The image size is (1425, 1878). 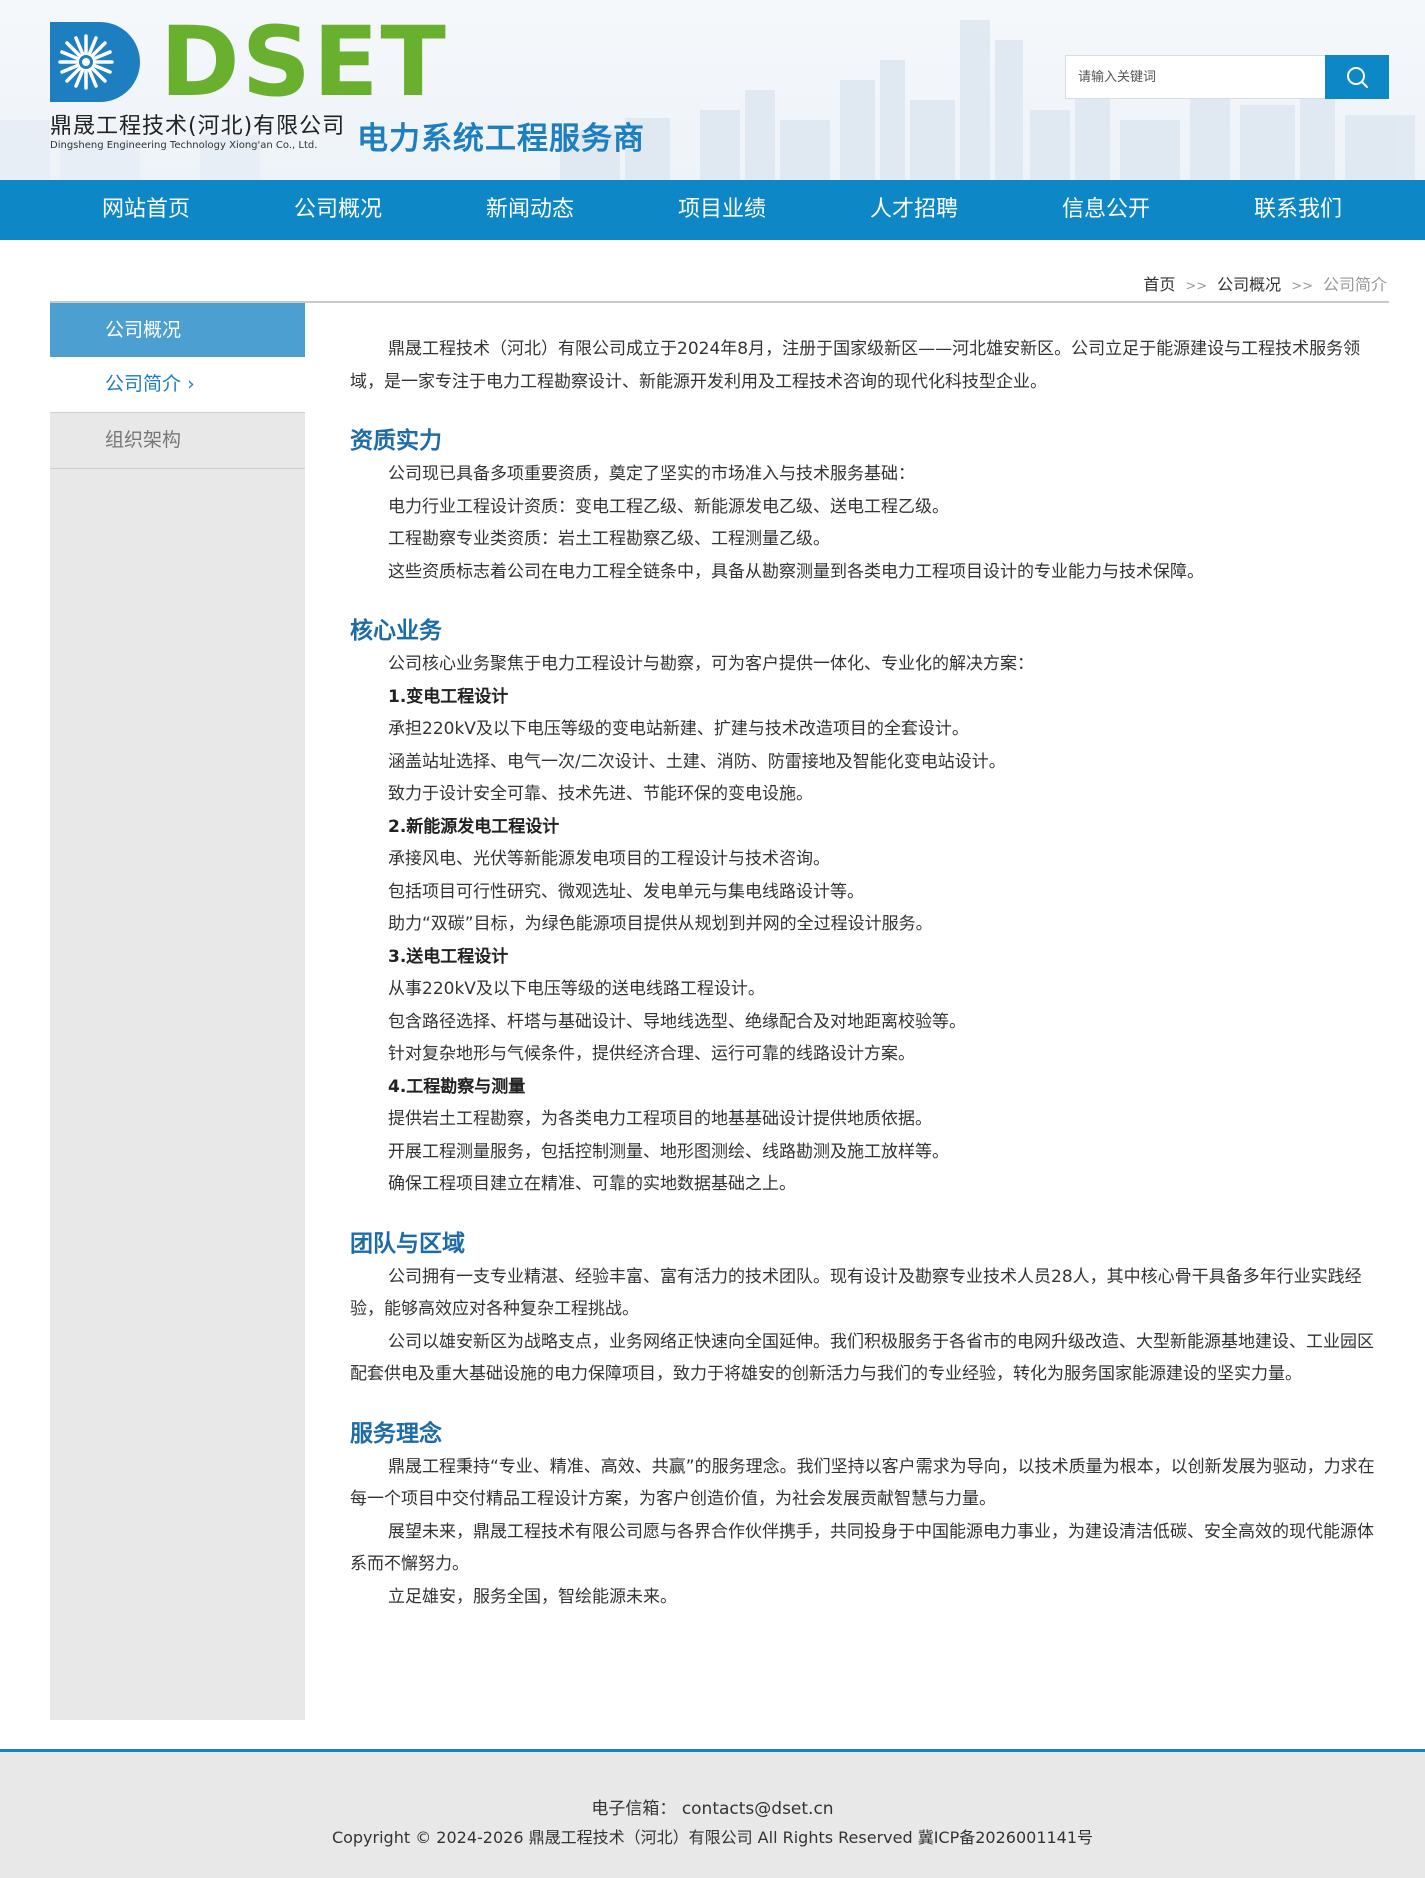 I want to click on logo-set-text: DSET, so click(x=304, y=62).